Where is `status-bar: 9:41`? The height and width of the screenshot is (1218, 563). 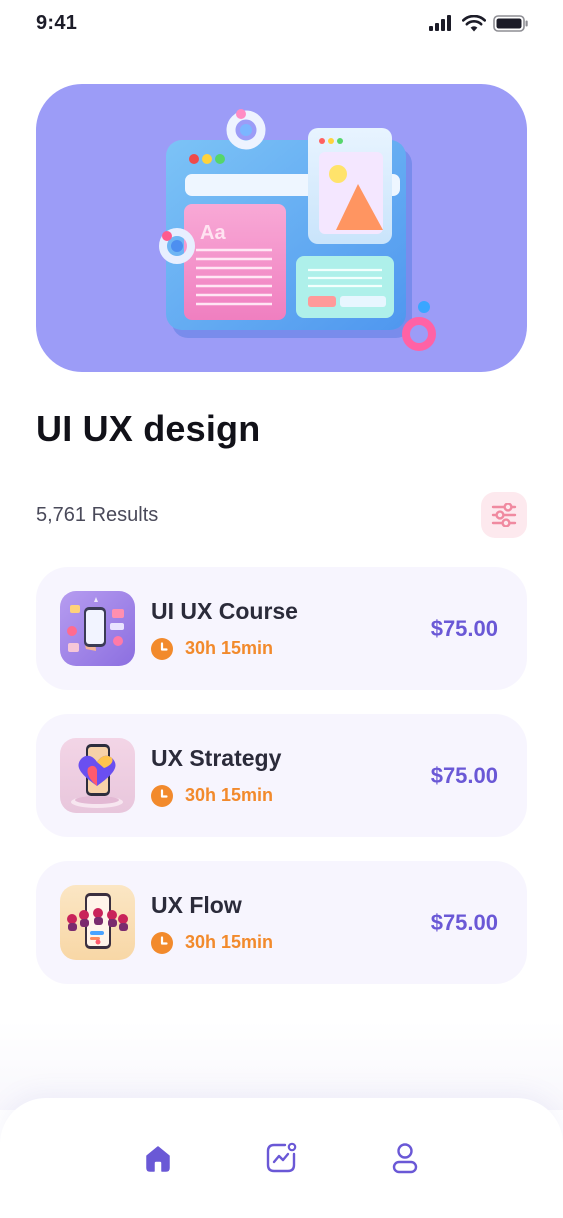 status-bar: 9:41 is located at coordinates (281, 23).